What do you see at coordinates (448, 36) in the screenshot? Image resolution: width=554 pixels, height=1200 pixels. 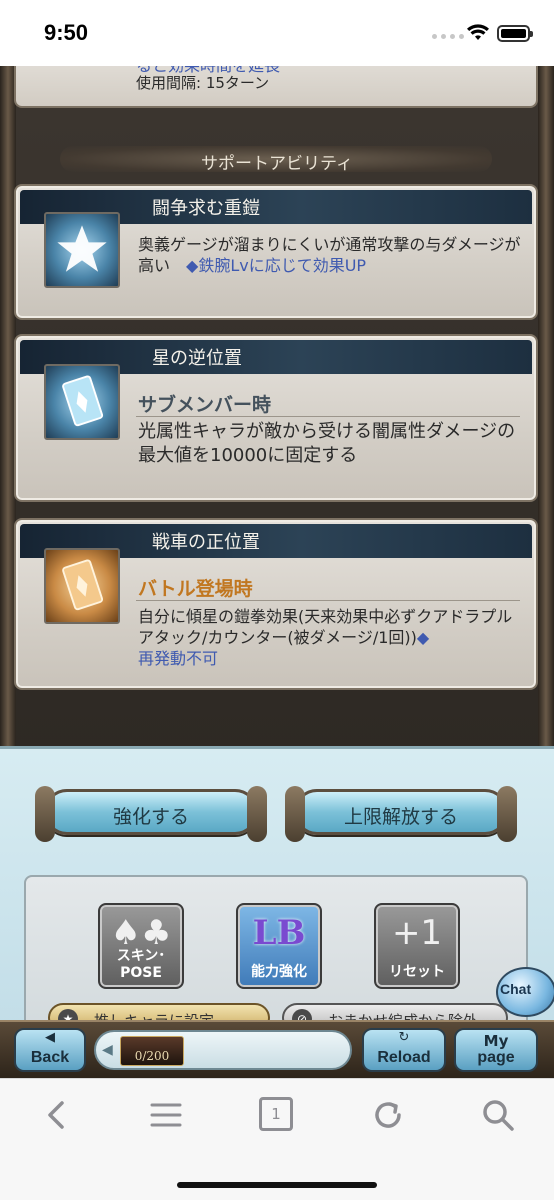 I see `cellular-signal-icon` at bounding box center [448, 36].